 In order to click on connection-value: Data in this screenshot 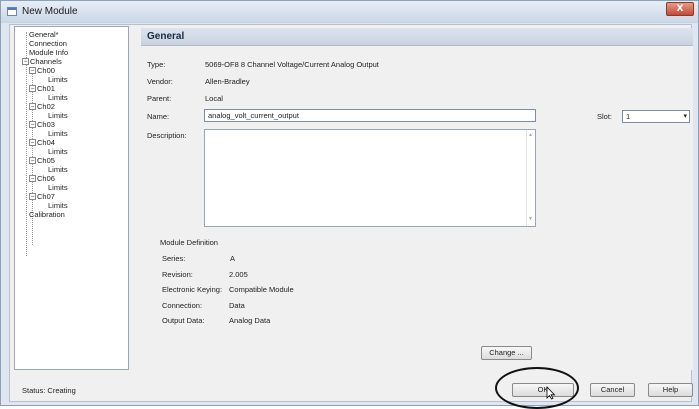, I will do `click(237, 305)`.